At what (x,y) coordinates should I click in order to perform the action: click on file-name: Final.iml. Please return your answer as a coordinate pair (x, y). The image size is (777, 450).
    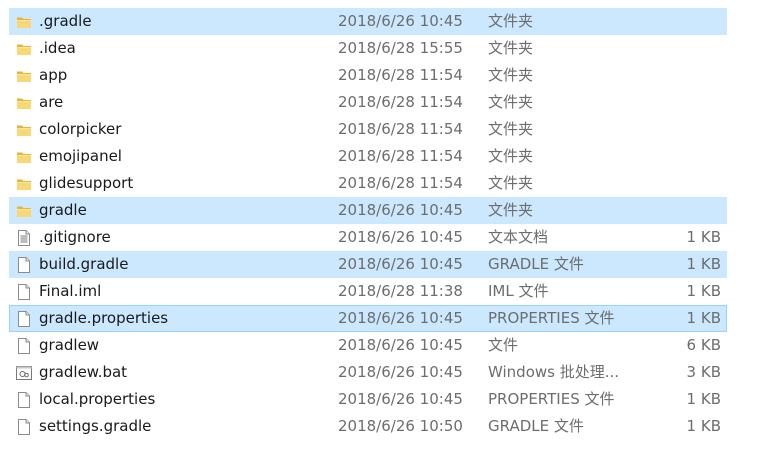
    Looking at the image, I should click on (70, 291).